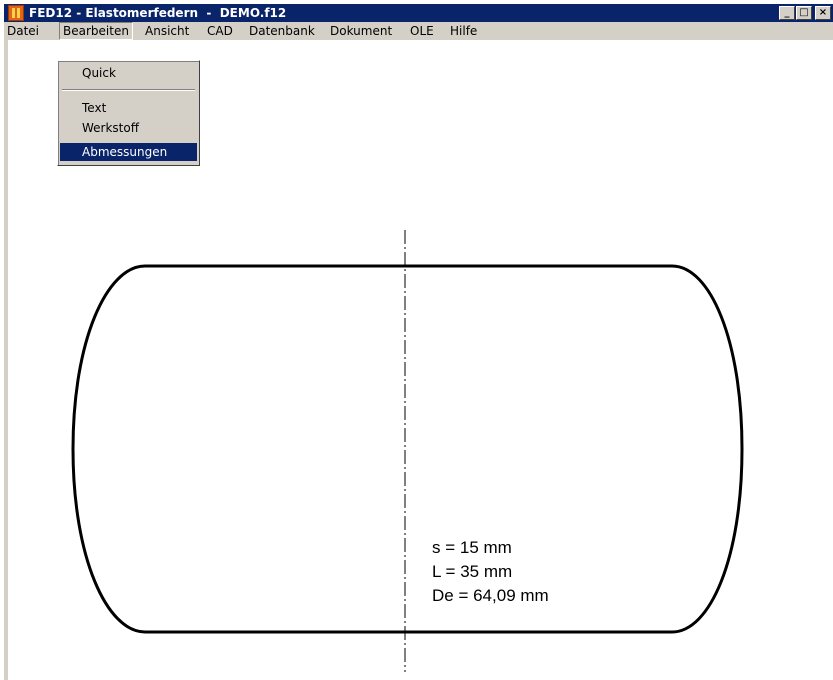 Image resolution: width=833 pixels, height=680 pixels. I want to click on menu-item-quick: Quick, so click(128, 73).